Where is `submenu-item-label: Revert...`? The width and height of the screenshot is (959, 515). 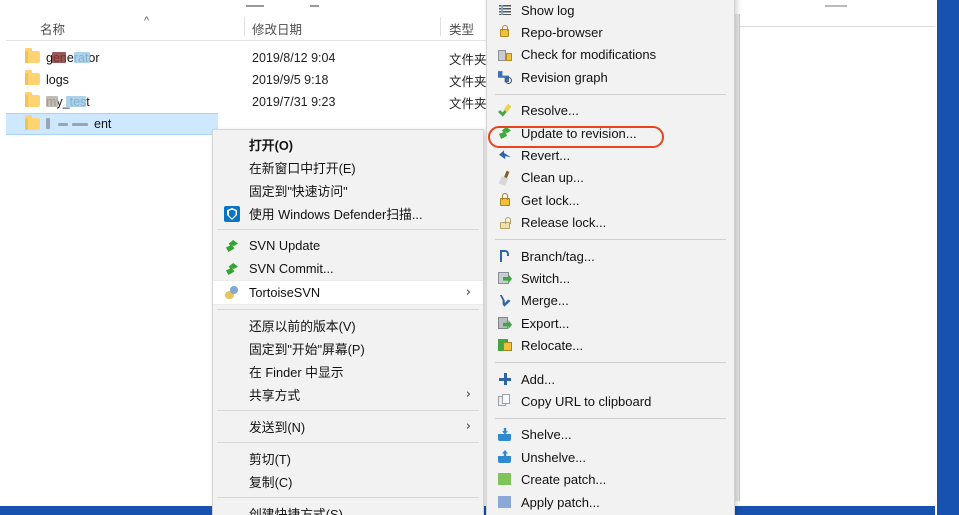
submenu-item-label: Revert... is located at coordinates (546, 156).